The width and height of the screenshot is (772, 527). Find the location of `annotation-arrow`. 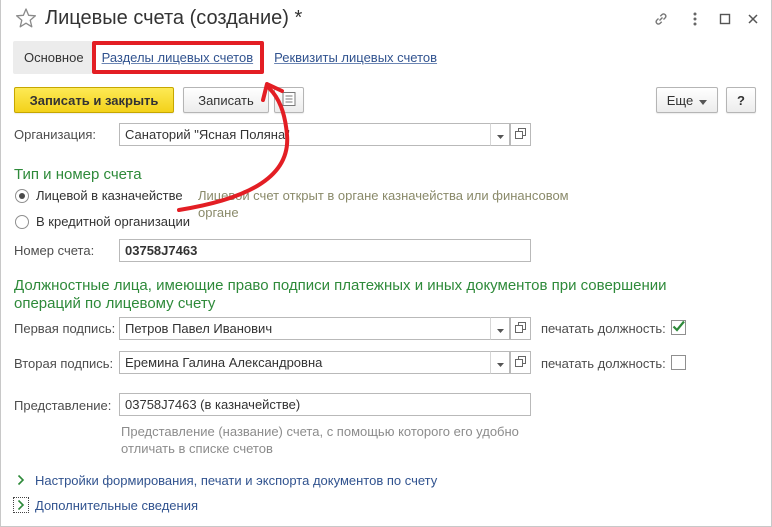

annotation-arrow is located at coordinates (233, 147).